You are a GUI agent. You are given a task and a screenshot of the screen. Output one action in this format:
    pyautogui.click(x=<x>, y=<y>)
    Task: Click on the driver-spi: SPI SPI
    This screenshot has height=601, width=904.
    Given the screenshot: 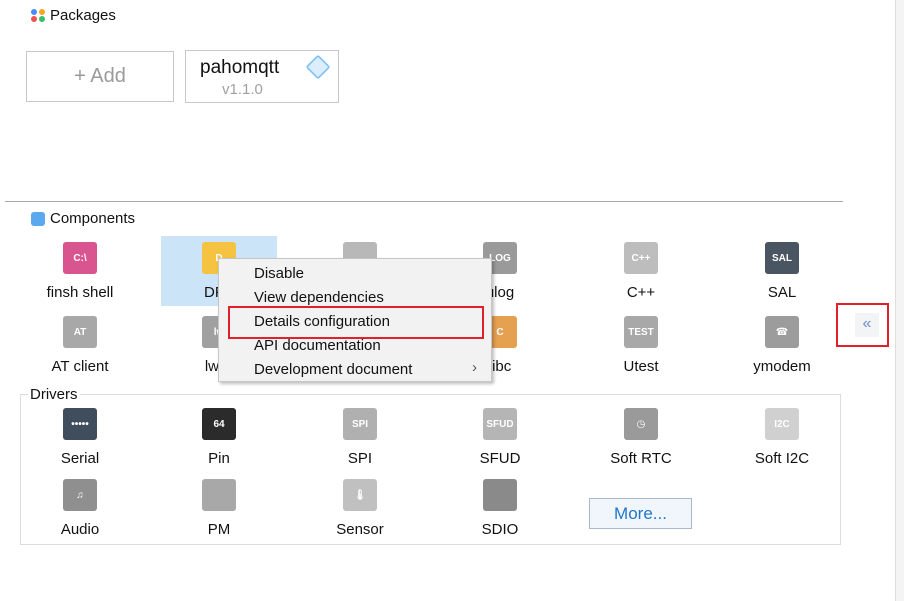 What is the action you would take?
    pyautogui.click(x=360, y=437)
    